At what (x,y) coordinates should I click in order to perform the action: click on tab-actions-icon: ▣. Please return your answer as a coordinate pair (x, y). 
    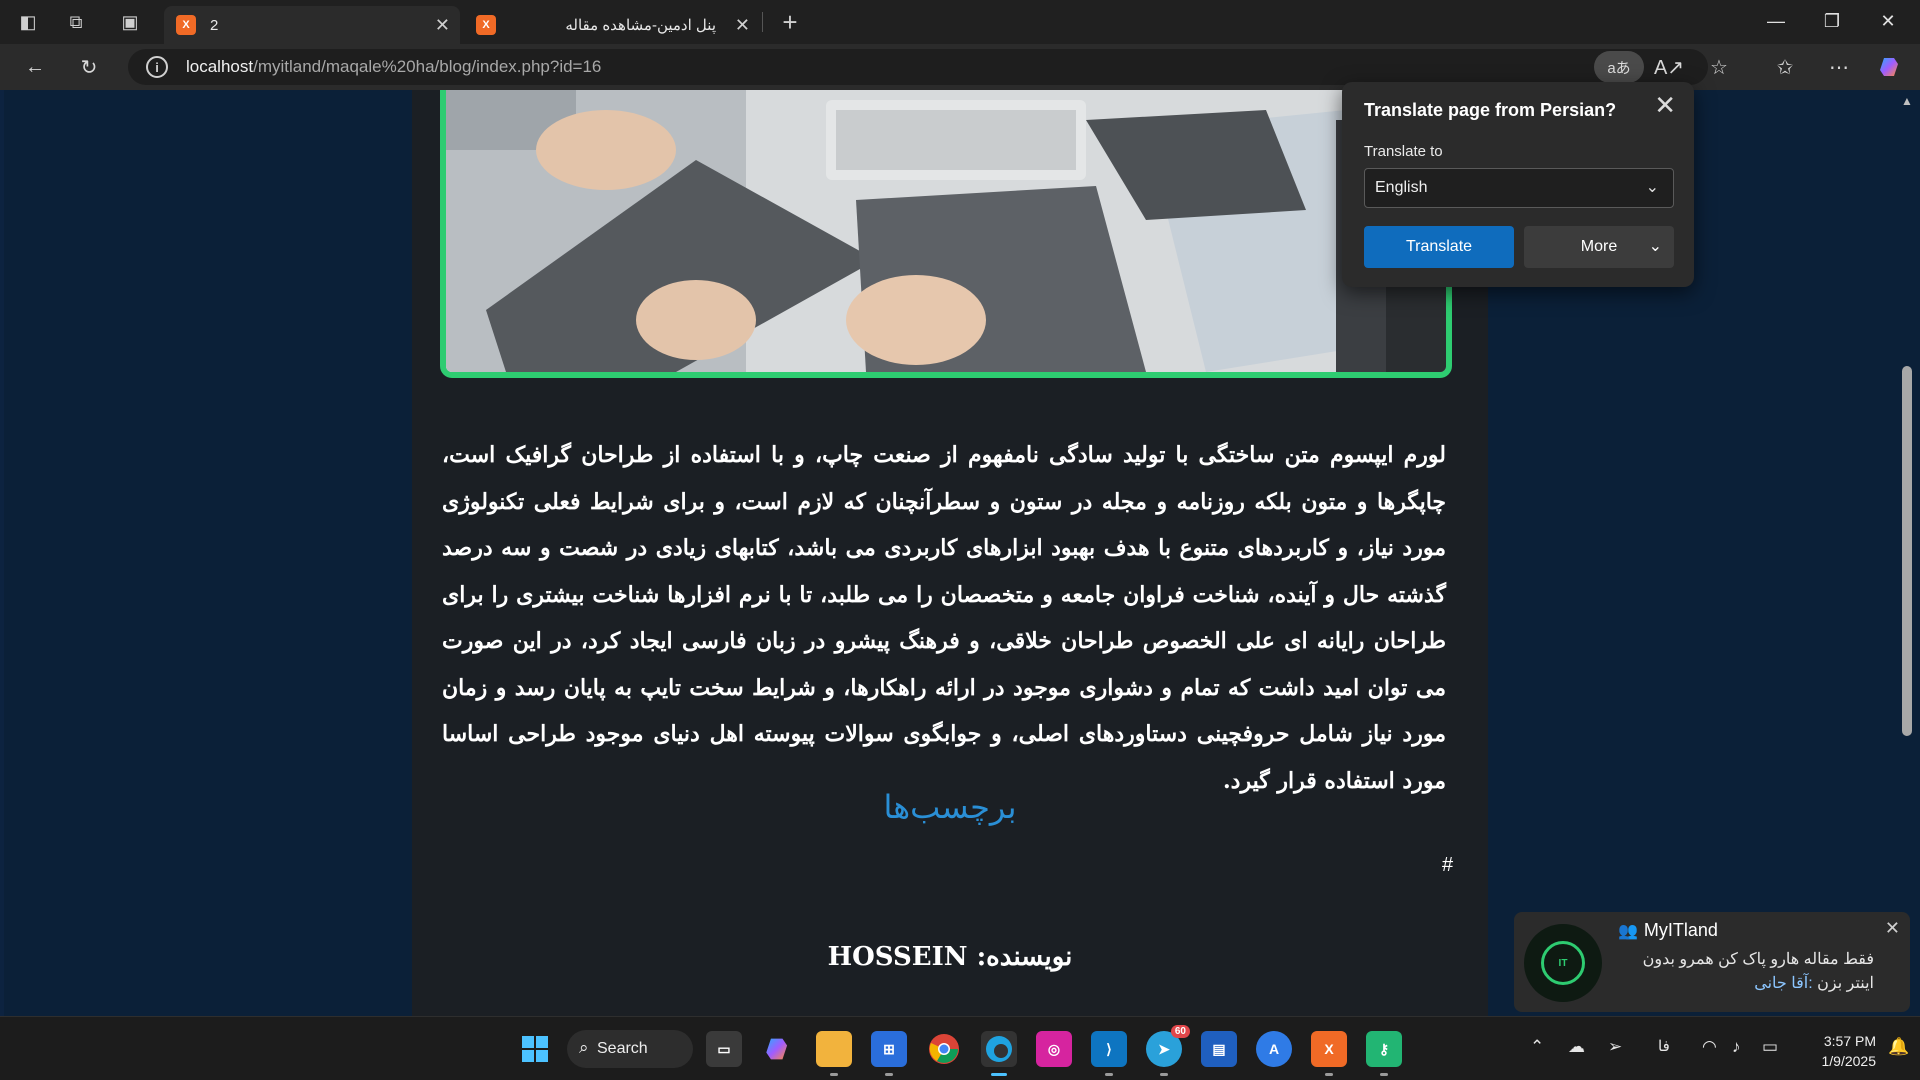
    Looking at the image, I should click on (130, 22).